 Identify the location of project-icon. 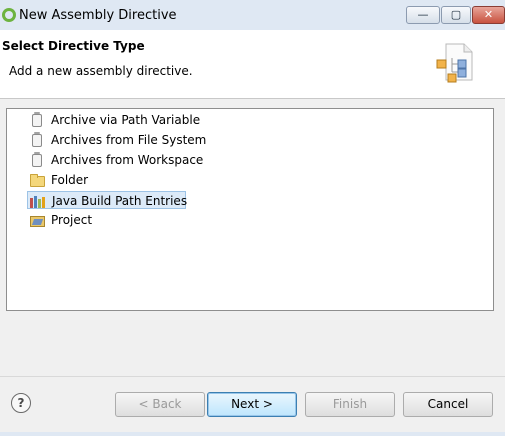
(37, 220).